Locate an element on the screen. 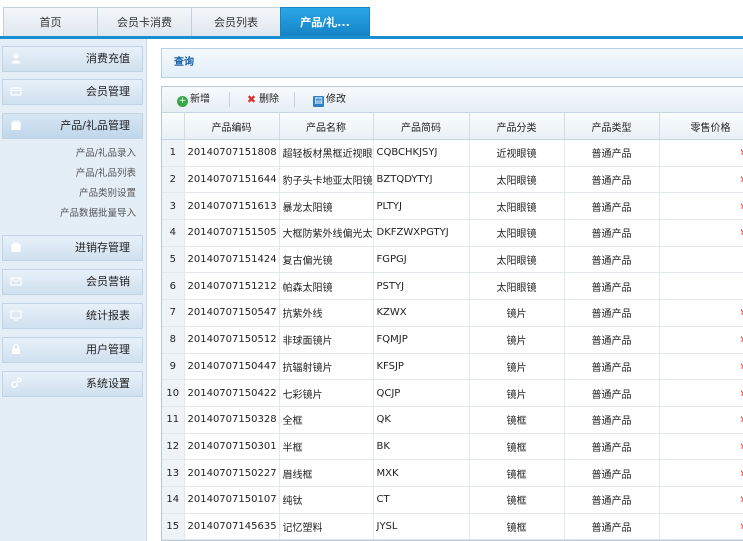  column-header-category: 产品分类 is located at coordinates (516, 126).